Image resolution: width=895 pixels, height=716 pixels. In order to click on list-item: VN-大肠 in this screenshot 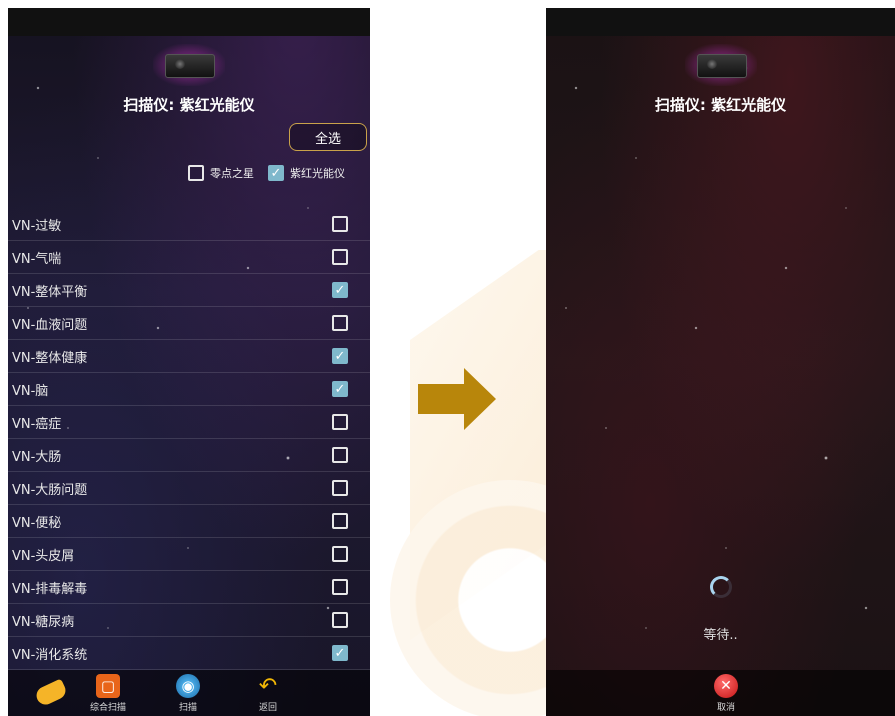, I will do `click(189, 455)`.